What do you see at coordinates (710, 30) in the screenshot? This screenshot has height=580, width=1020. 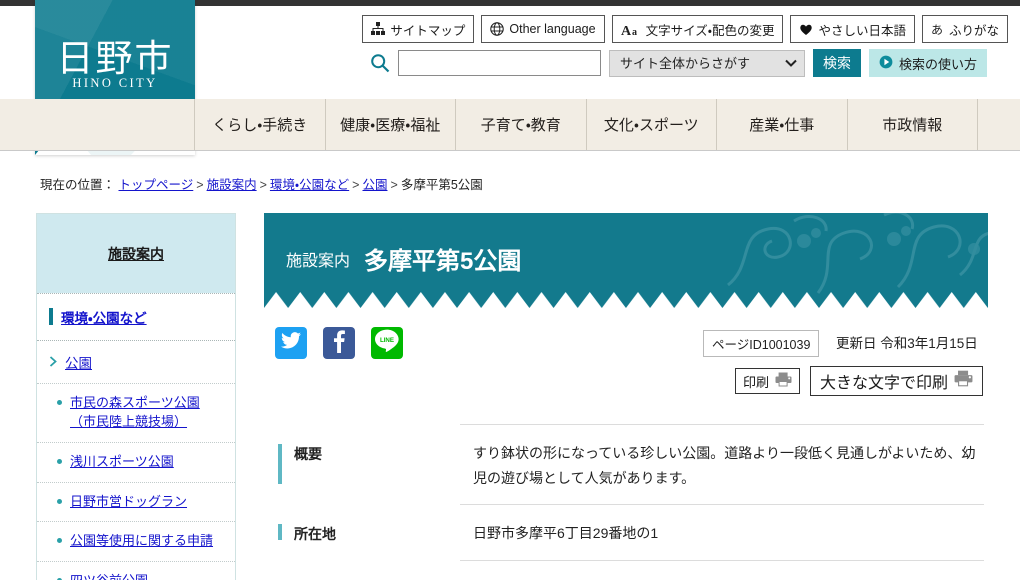 I see `font-size-color-label: 文字サイズ・配色の変更` at bounding box center [710, 30].